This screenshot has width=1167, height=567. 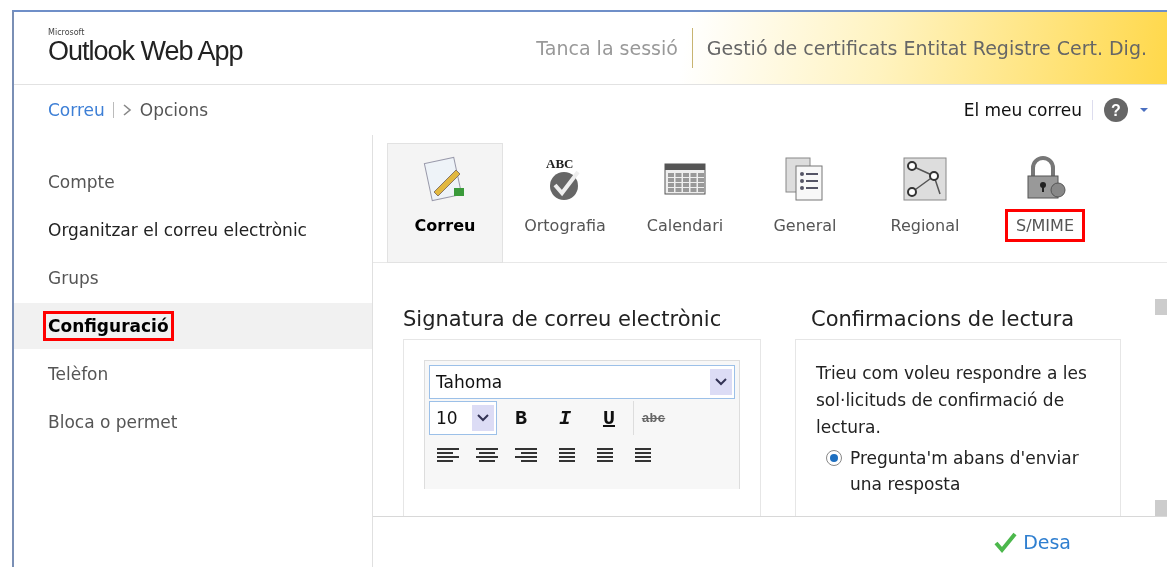 What do you see at coordinates (463, 418) in the screenshot?
I see `size-select: 10` at bounding box center [463, 418].